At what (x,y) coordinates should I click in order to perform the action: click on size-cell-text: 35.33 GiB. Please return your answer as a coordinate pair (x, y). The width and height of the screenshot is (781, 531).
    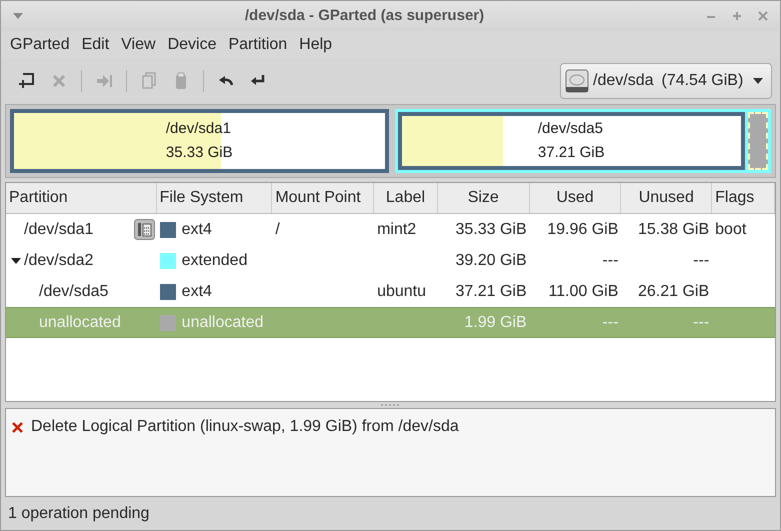
    Looking at the image, I should click on (491, 230).